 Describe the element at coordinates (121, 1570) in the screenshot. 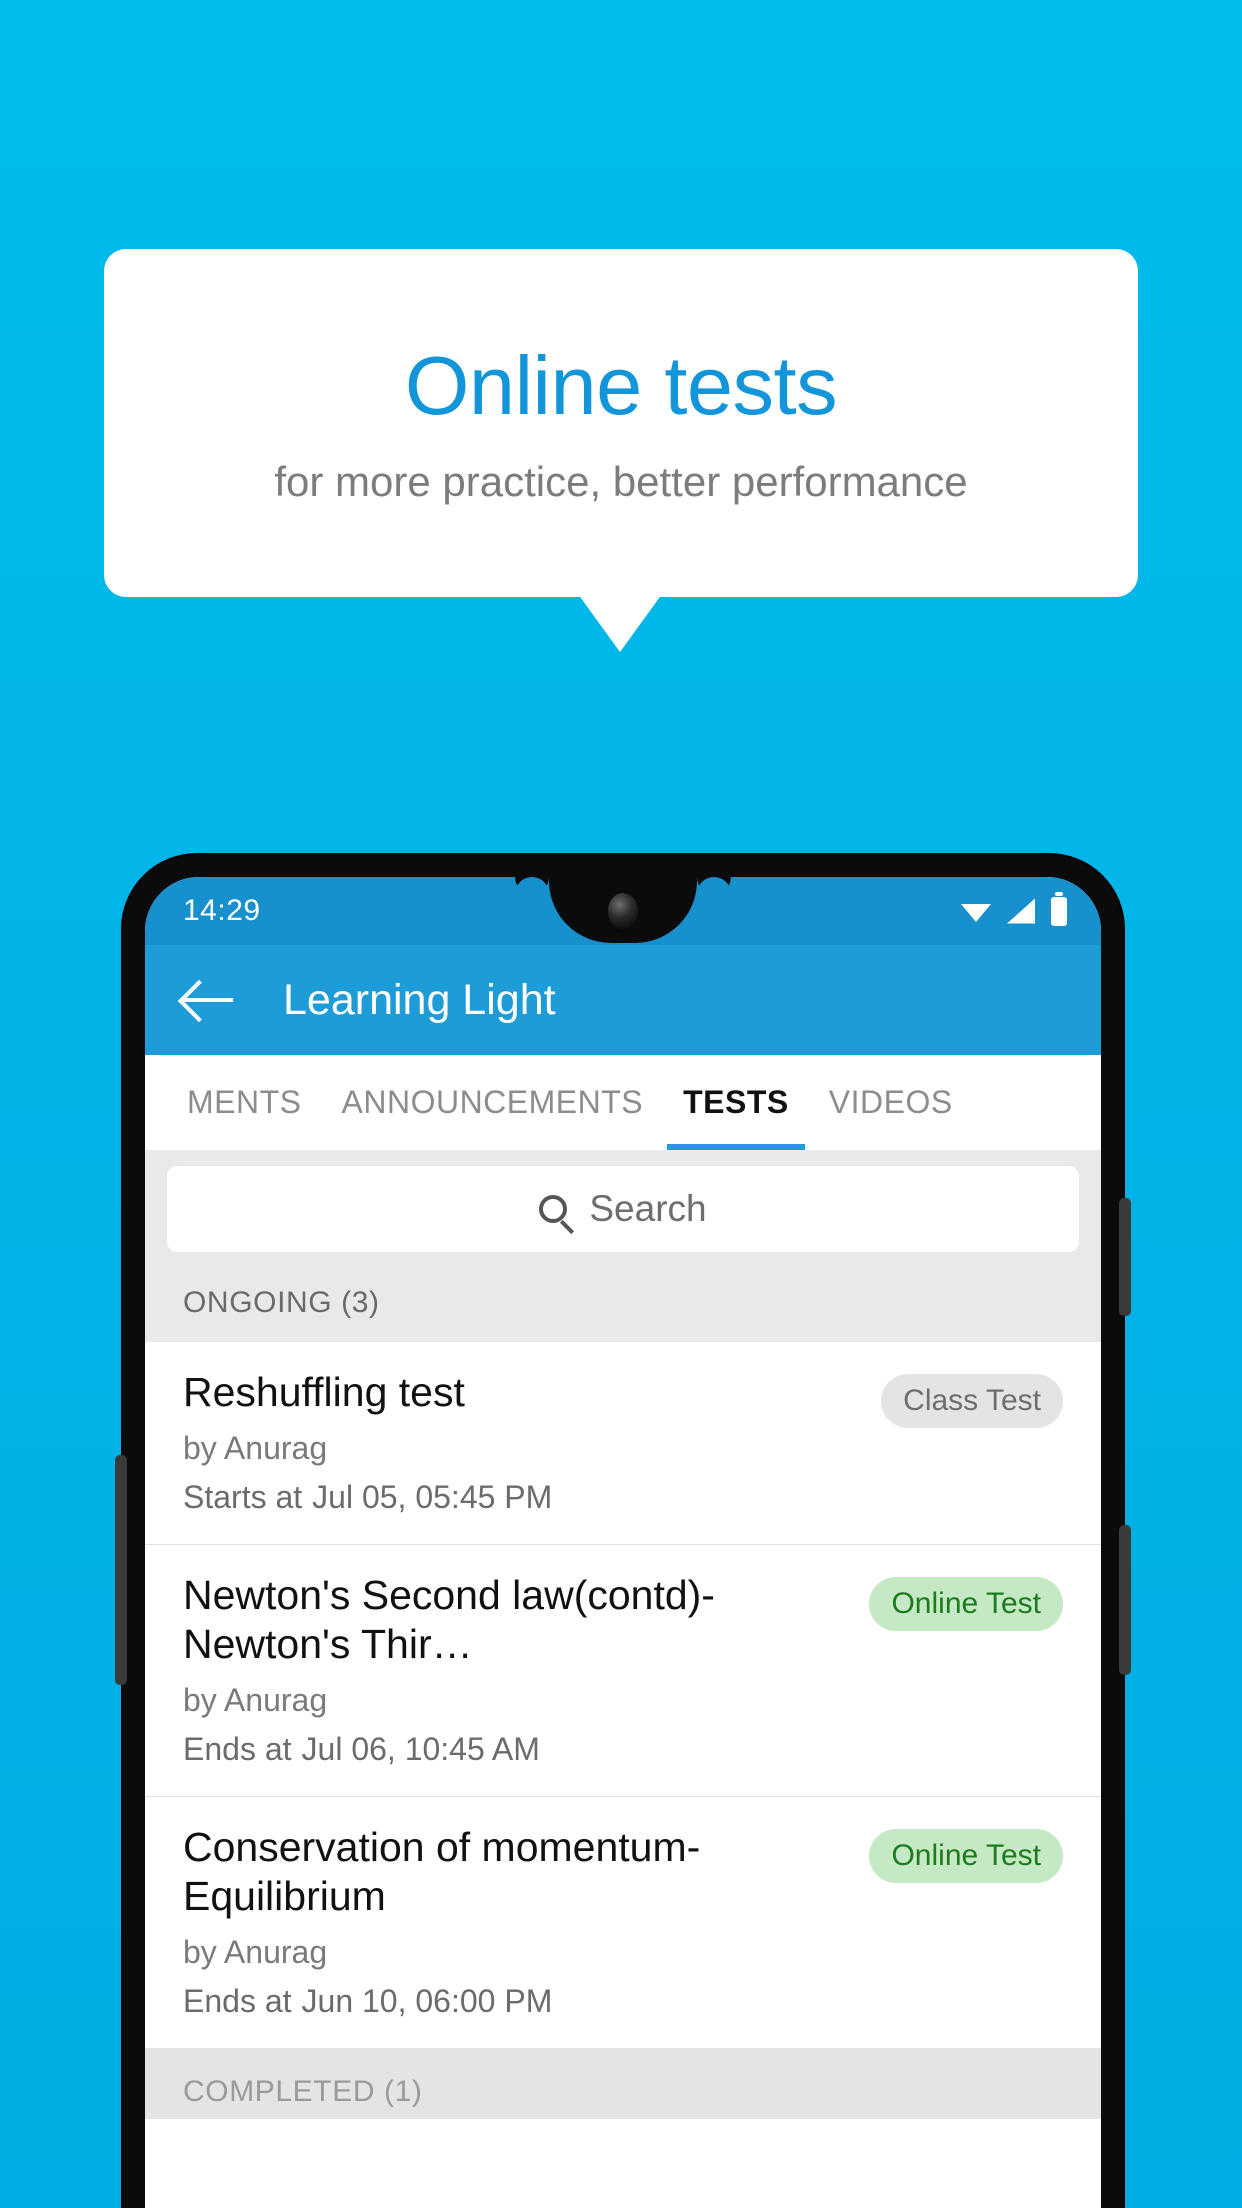

I see `phone-left-side-button` at that location.